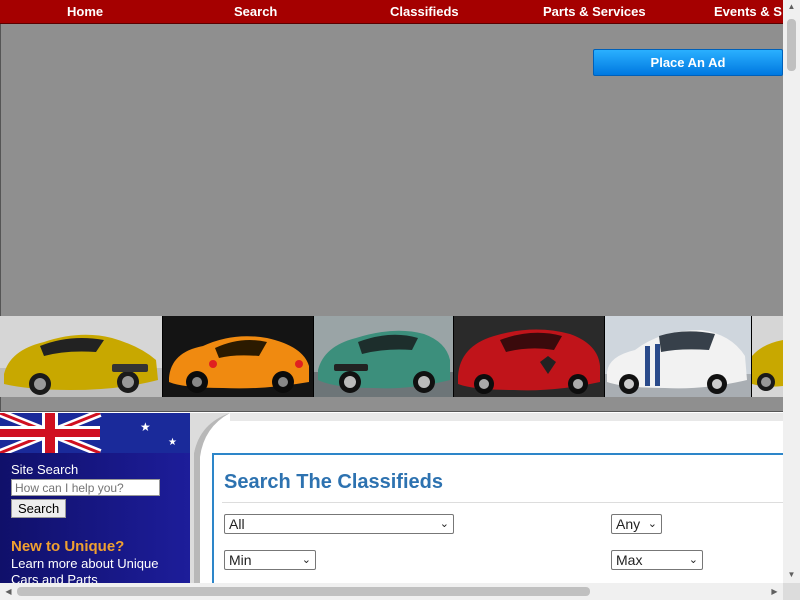 This screenshot has width=800, height=600. I want to click on scroll-up-icon: ▲, so click(791, 6).